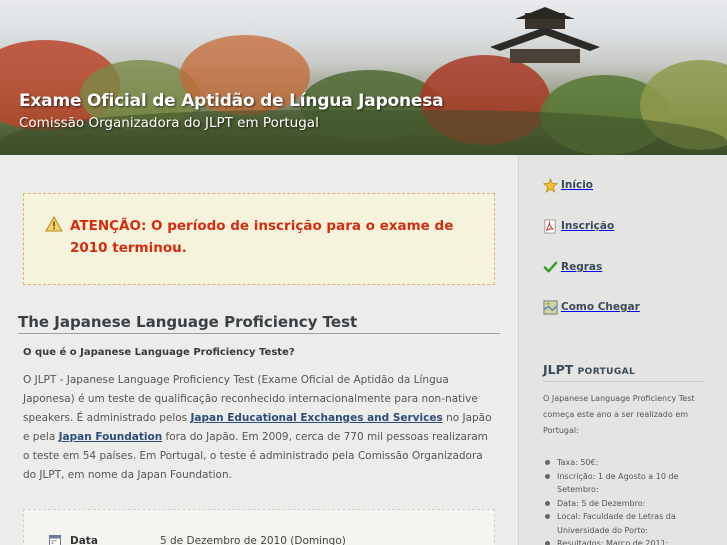 This screenshot has height=545, width=727. What do you see at coordinates (54, 224) in the screenshot?
I see `warning-icon` at bounding box center [54, 224].